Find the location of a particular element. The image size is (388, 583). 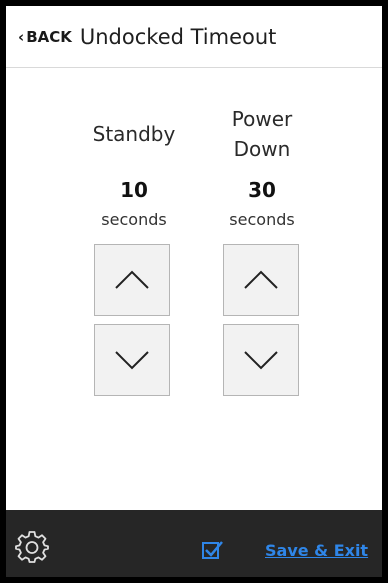

standby-value: 10 is located at coordinates (134, 190).